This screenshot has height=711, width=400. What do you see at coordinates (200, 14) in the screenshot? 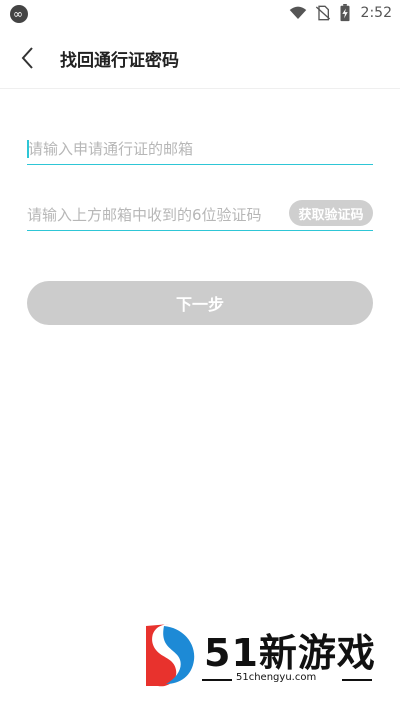
I see `status-bar: 2:52` at bounding box center [200, 14].